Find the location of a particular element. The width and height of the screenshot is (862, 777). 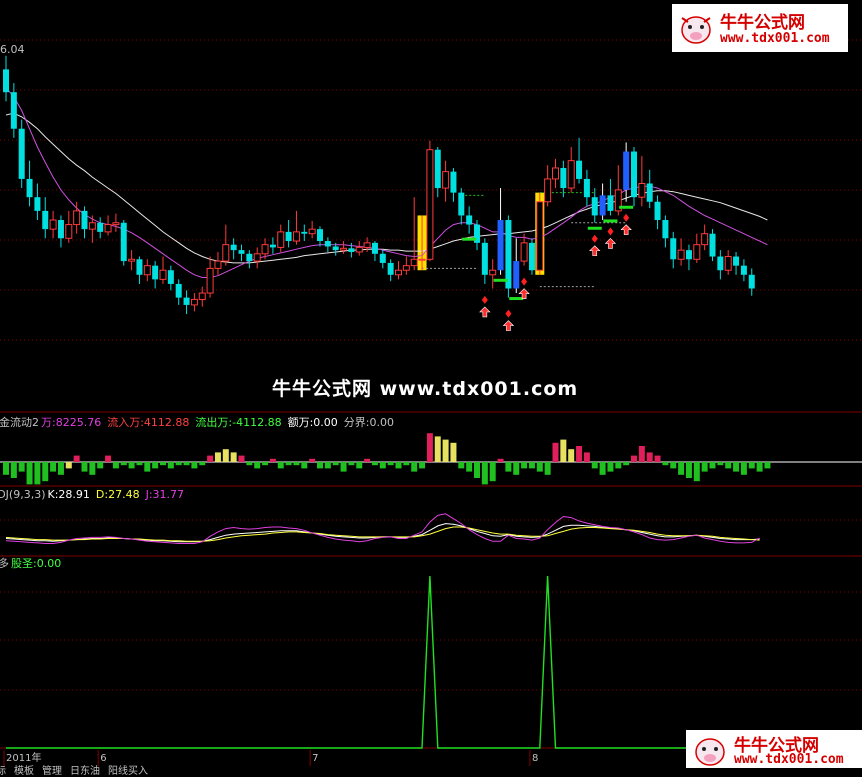

legend-item: 股圣:0.00 is located at coordinates (36, 563).